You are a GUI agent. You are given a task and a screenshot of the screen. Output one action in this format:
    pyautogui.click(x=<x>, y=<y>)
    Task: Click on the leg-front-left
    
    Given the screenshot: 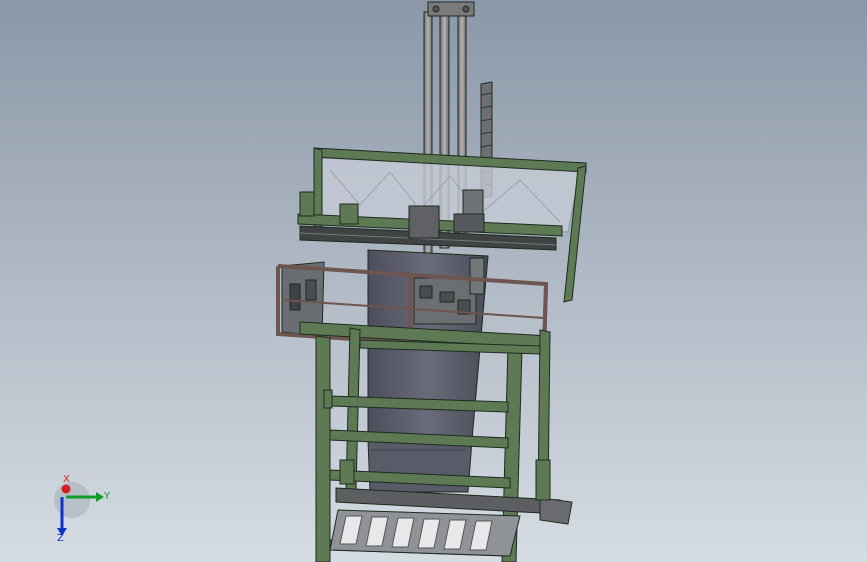 What is the action you would take?
    pyautogui.click(x=323, y=448)
    